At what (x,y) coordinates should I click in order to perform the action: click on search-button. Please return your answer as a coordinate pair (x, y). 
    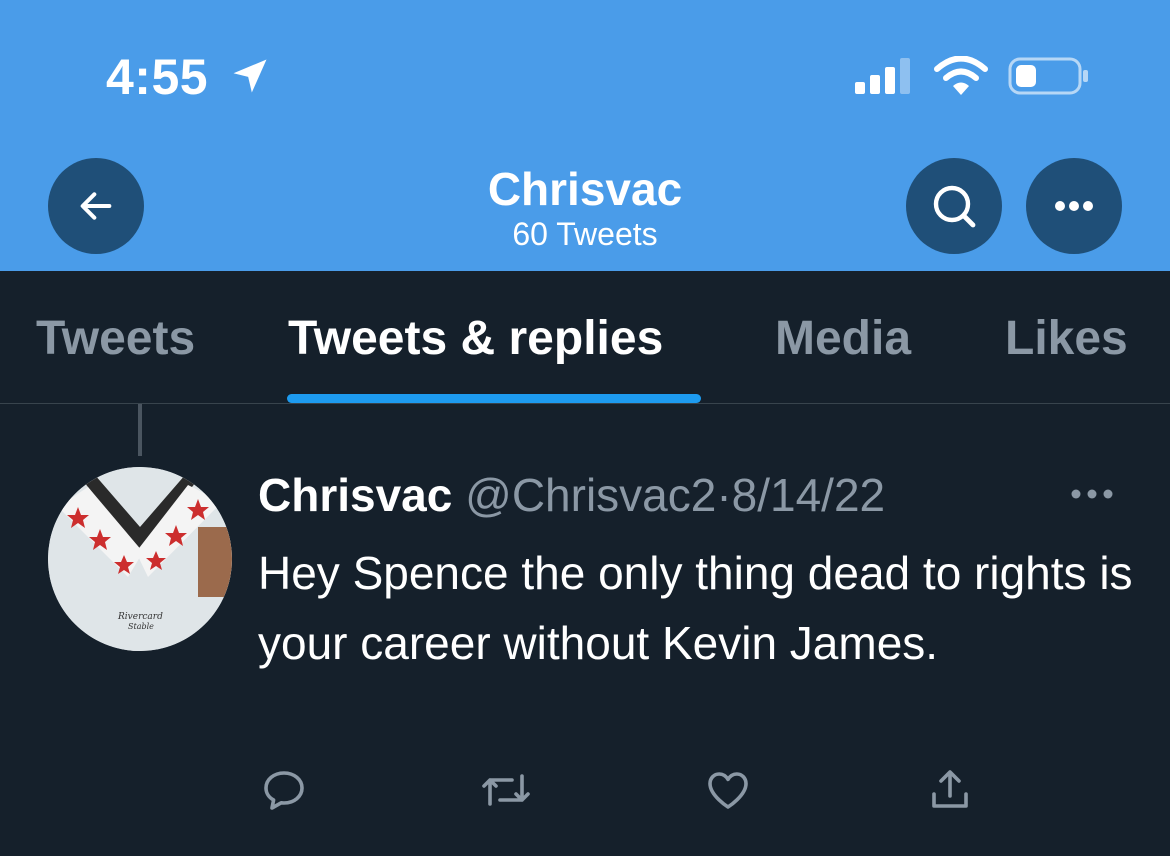
    Looking at the image, I should click on (954, 206).